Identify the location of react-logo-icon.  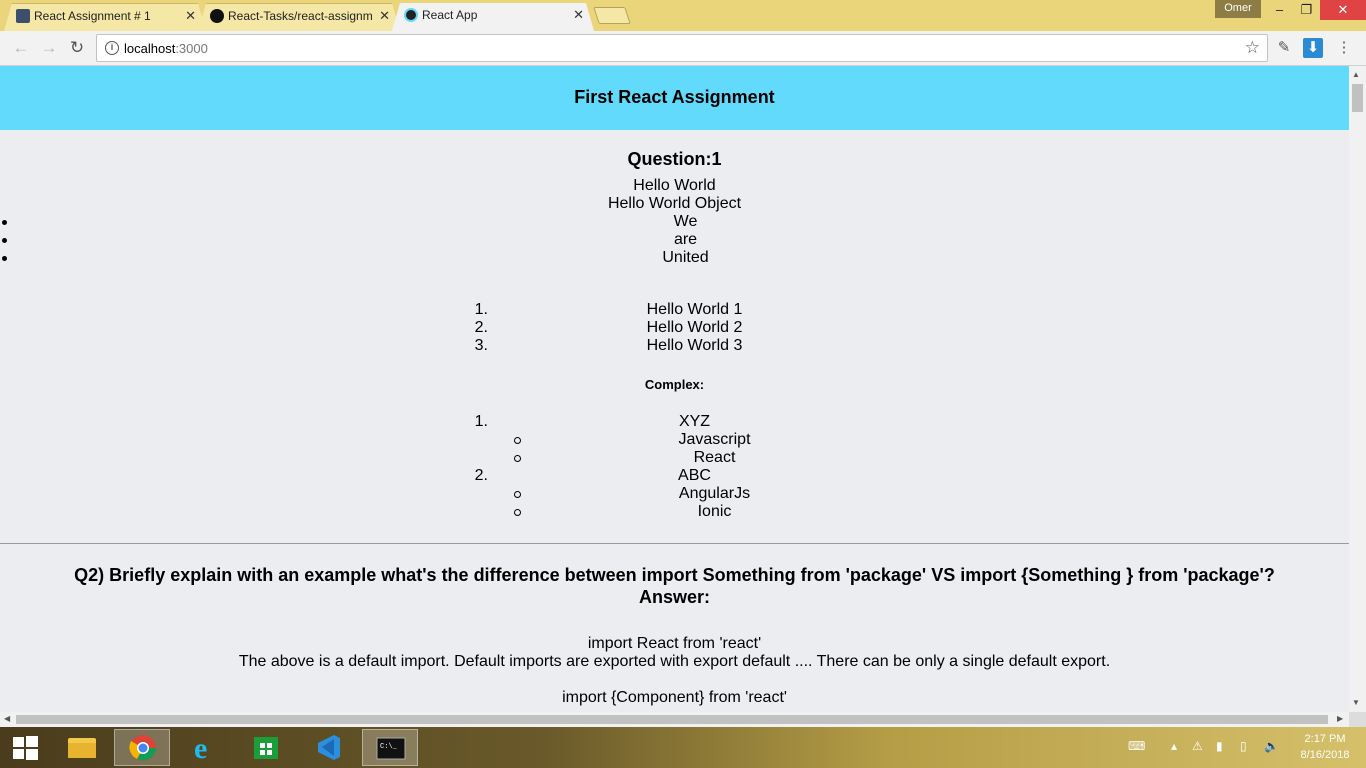
(411, 15).